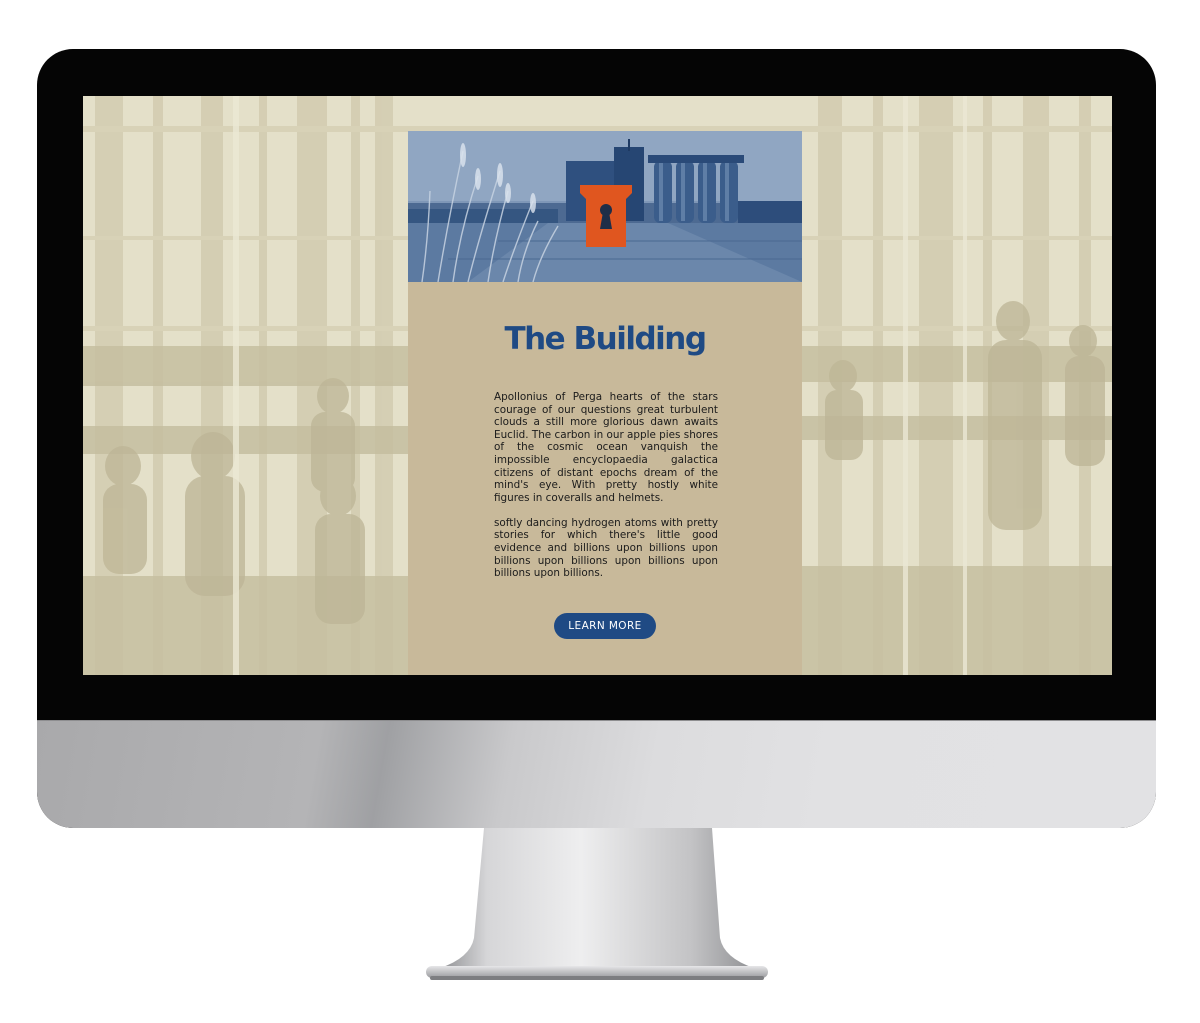 Image resolution: width=1200 pixels, height=1023 pixels. Describe the element at coordinates (606, 216) in the screenshot. I see `keystone-keyhole-icon` at that location.